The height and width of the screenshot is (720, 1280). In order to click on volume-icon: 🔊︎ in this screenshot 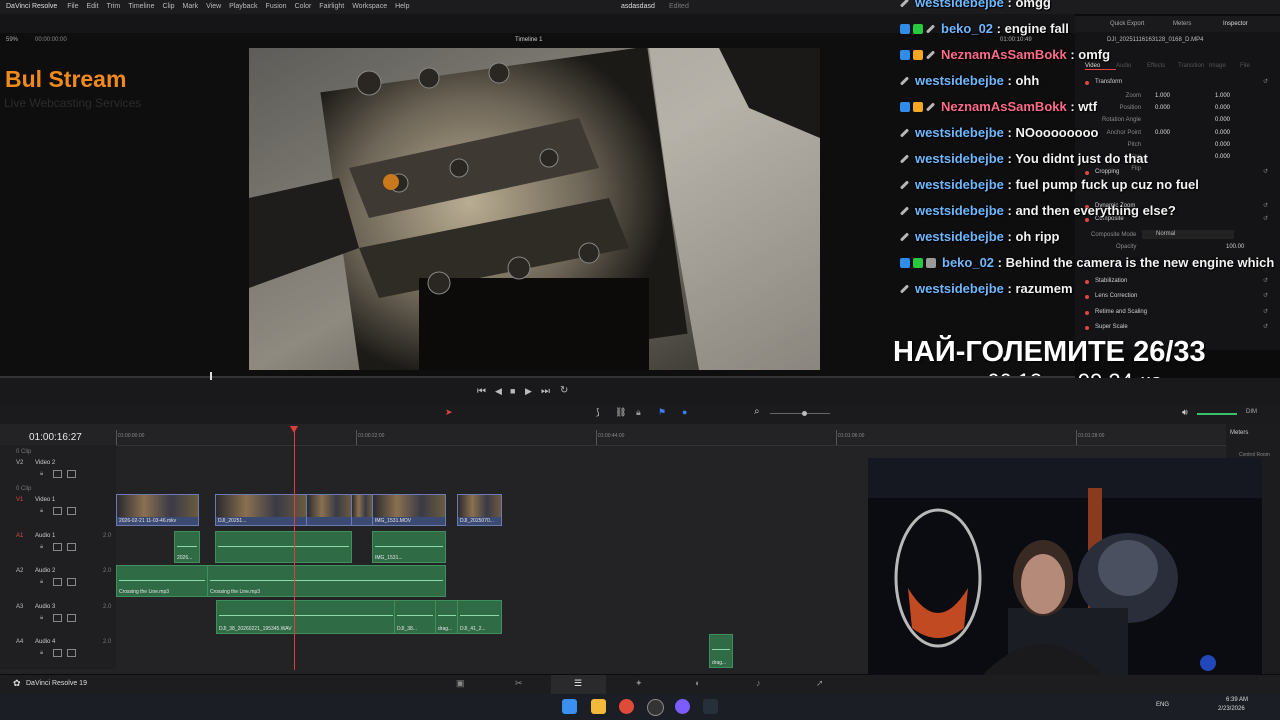, I will do `click(1185, 412)`.